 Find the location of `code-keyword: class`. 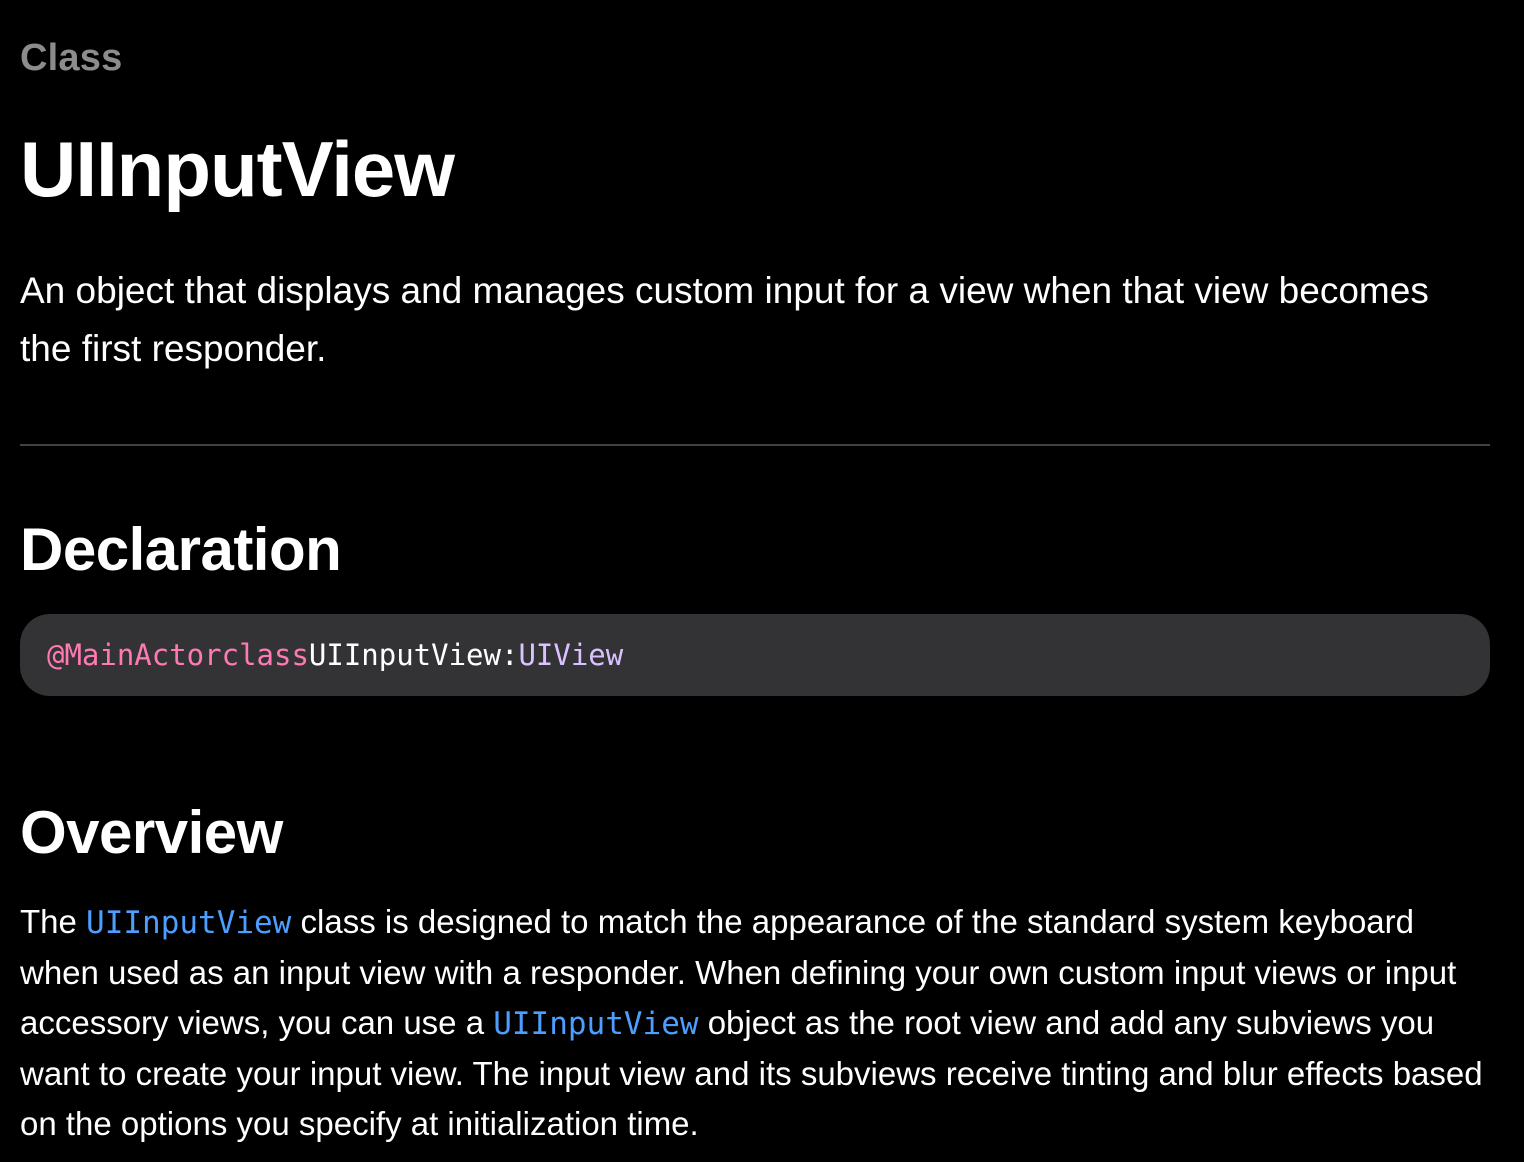

code-keyword: class is located at coordinates (265, 655).